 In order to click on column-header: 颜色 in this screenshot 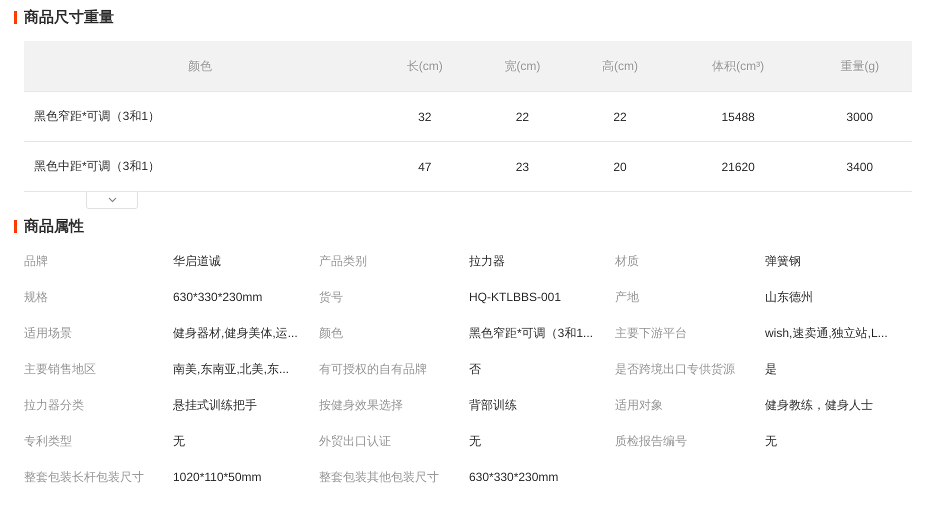, I will do `click(200, 66)`.